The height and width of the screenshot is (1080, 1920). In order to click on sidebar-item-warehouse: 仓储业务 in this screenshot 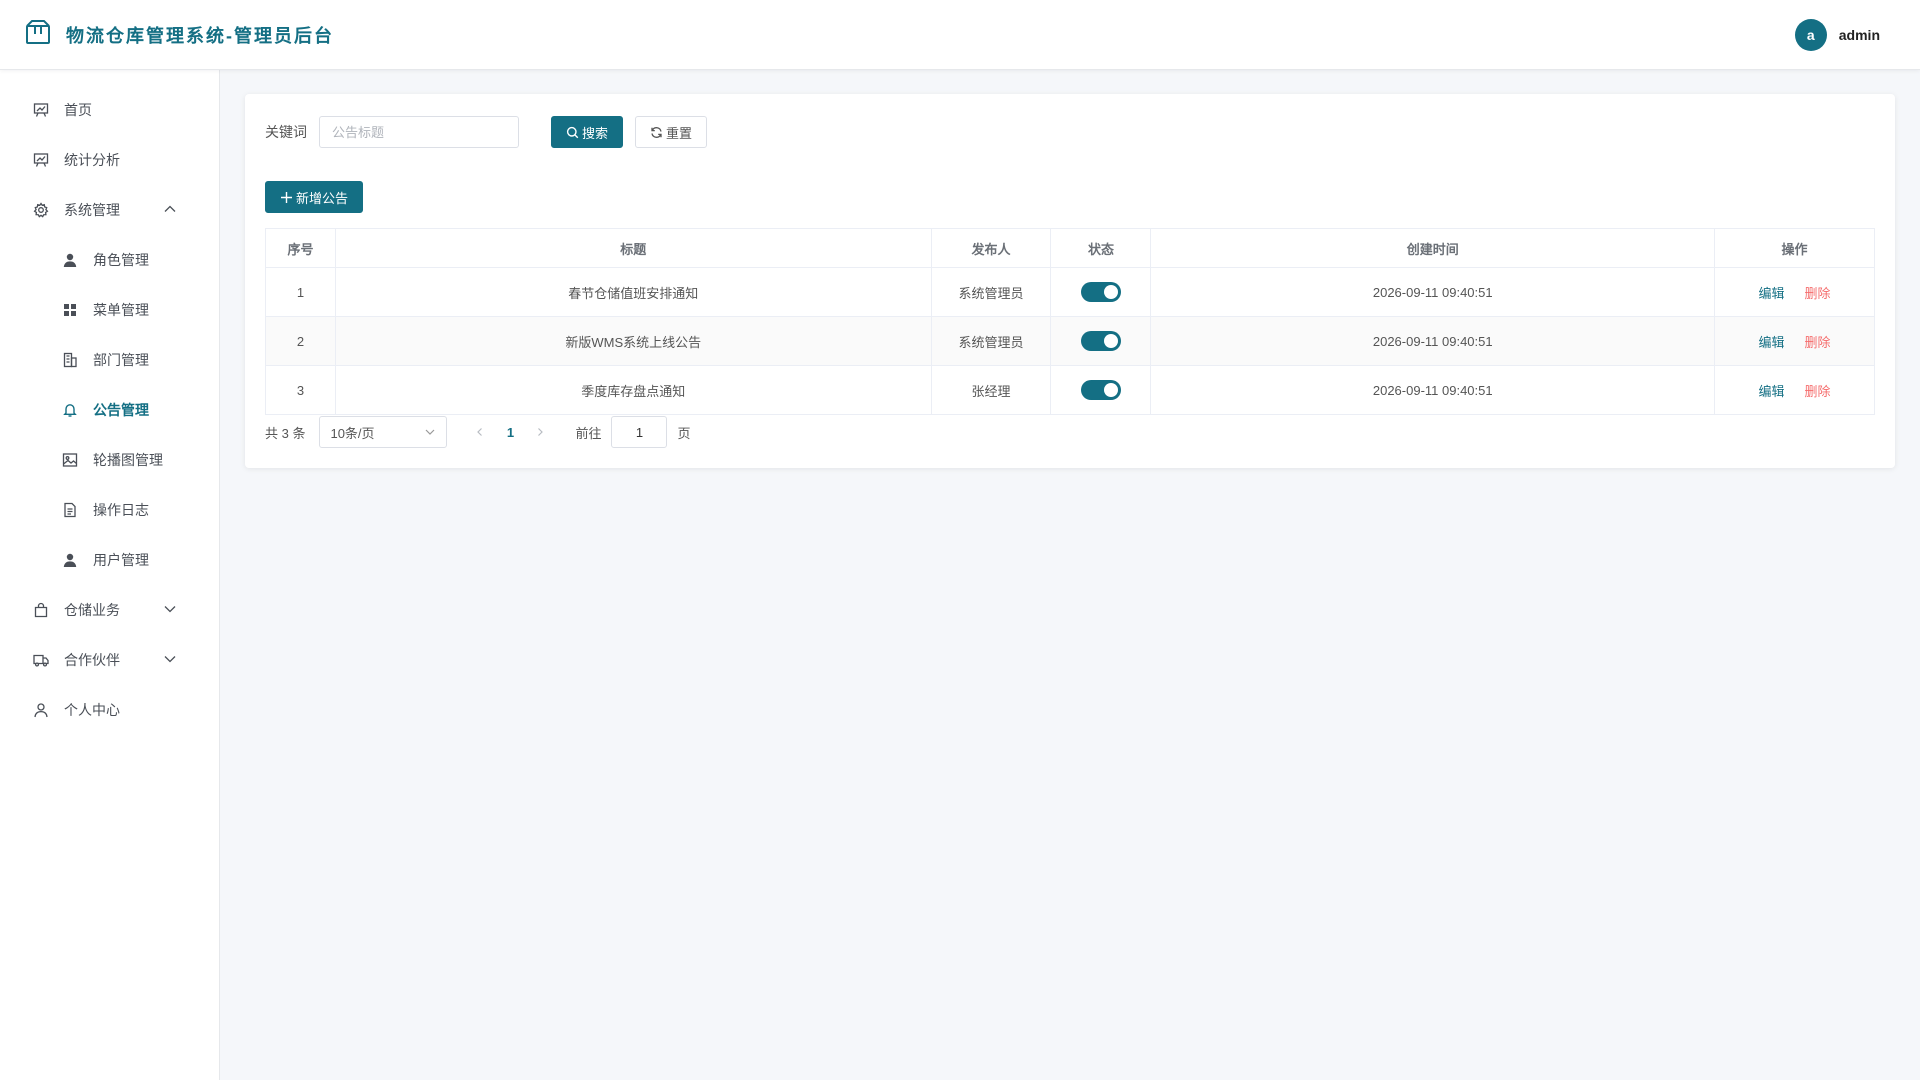, I will do `click(109, 610)`.